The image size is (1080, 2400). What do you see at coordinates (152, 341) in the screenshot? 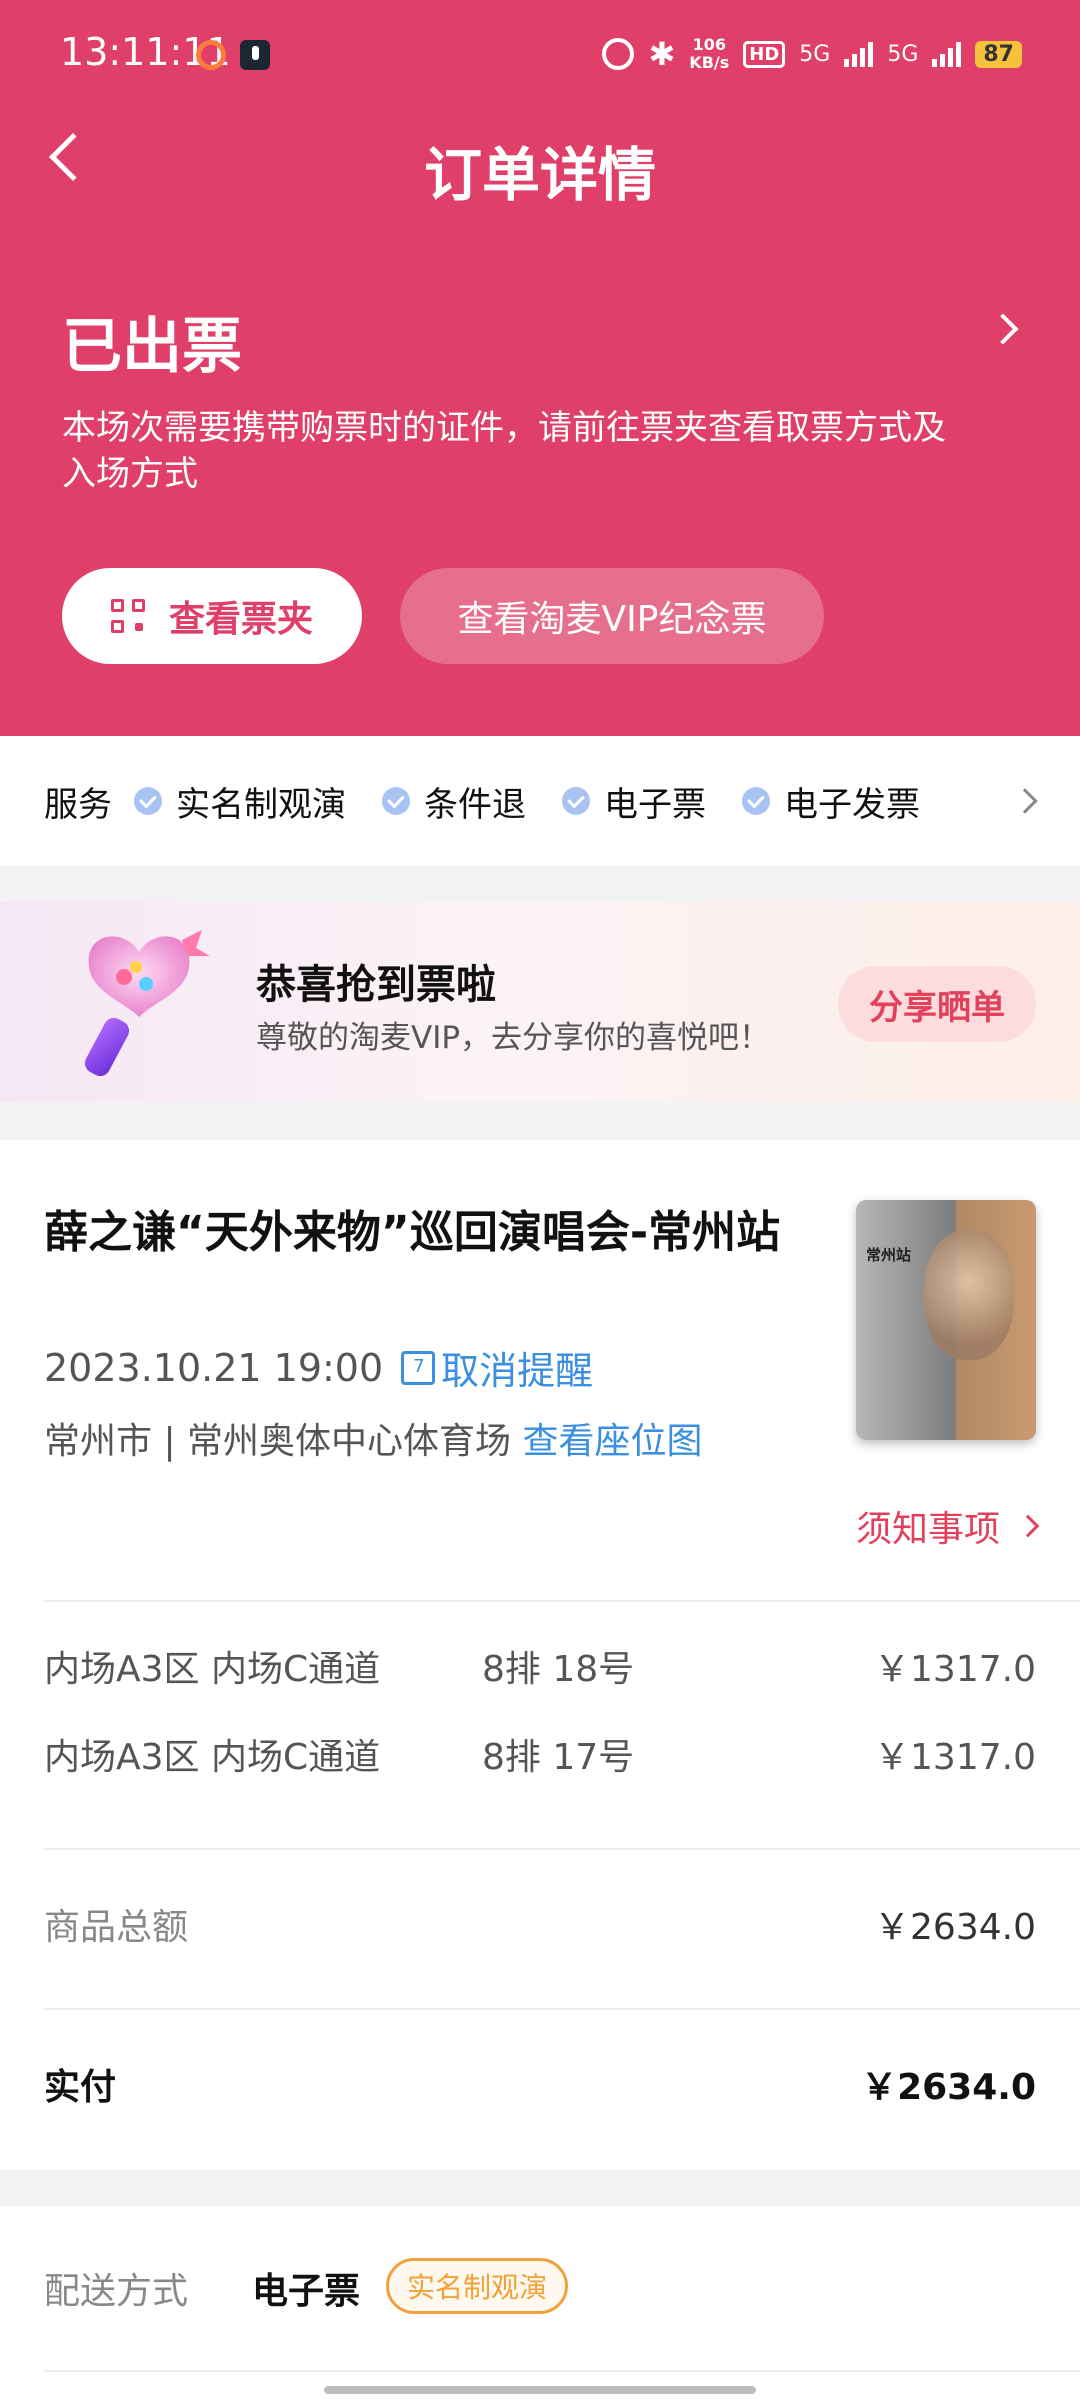
I see `ticket-status-title: 已出票` at bounding box center [152, 341].